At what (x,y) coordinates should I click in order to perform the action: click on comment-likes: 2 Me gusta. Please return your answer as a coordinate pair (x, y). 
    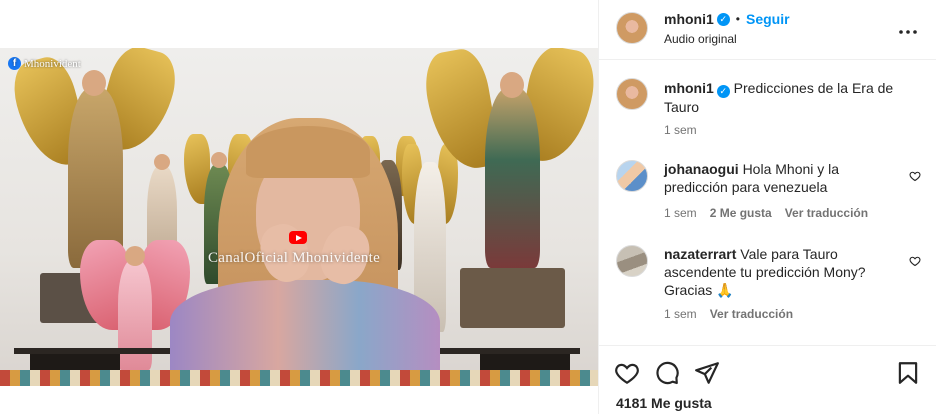
    Looking at the image, I should click on (741, 213).